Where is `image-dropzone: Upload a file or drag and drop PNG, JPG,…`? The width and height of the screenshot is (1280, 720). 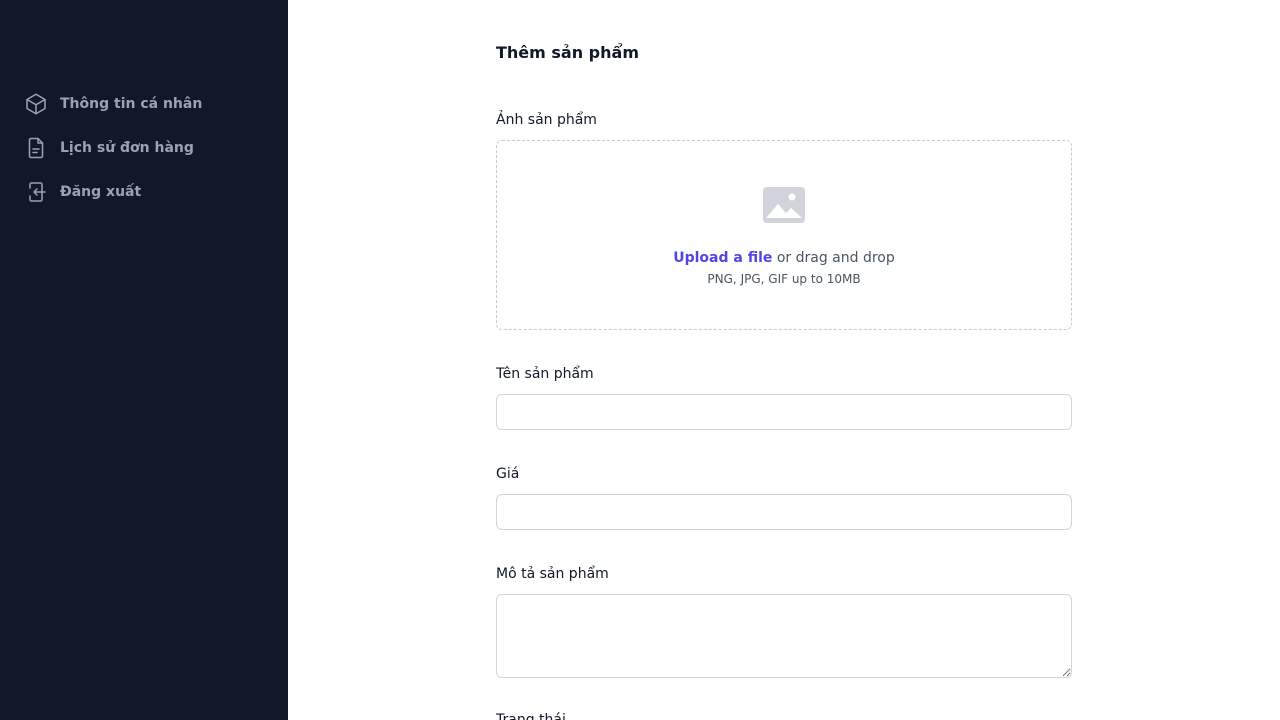
image-dropzone: Upload a file or drag and drop PNG, JPG,… is located at coordinates (784, 235).